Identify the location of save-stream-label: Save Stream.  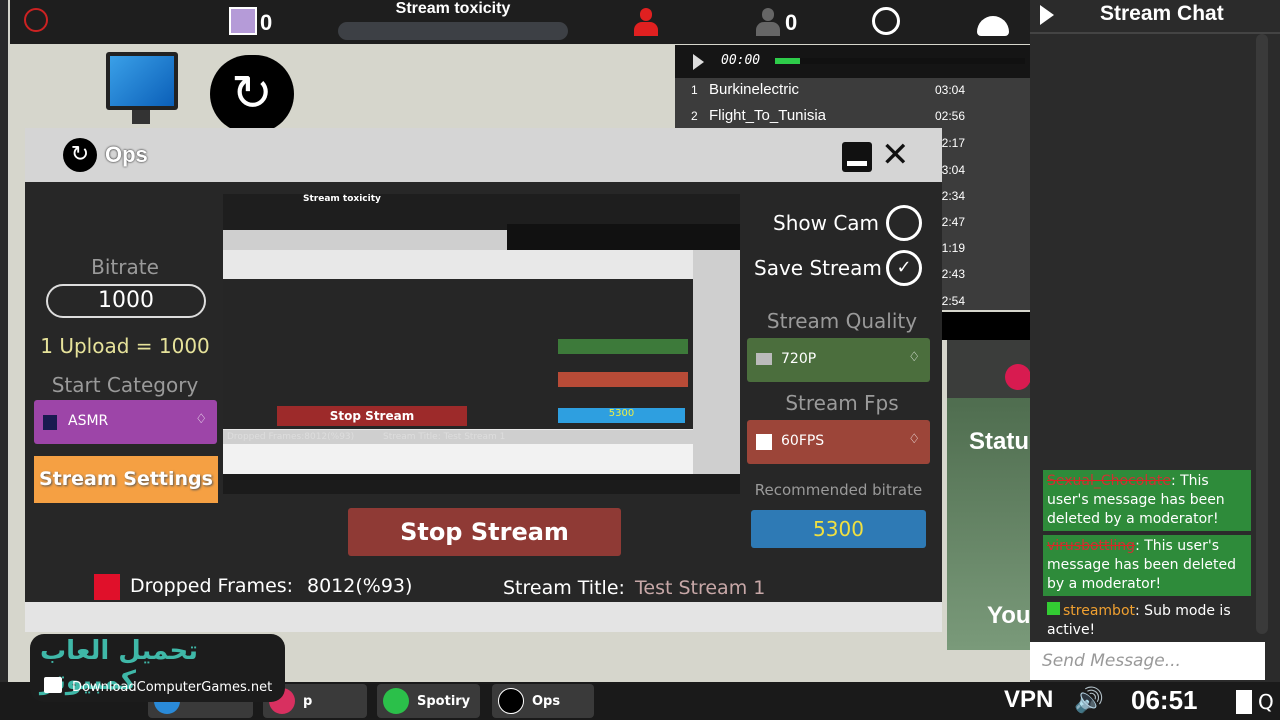
(818, 268).